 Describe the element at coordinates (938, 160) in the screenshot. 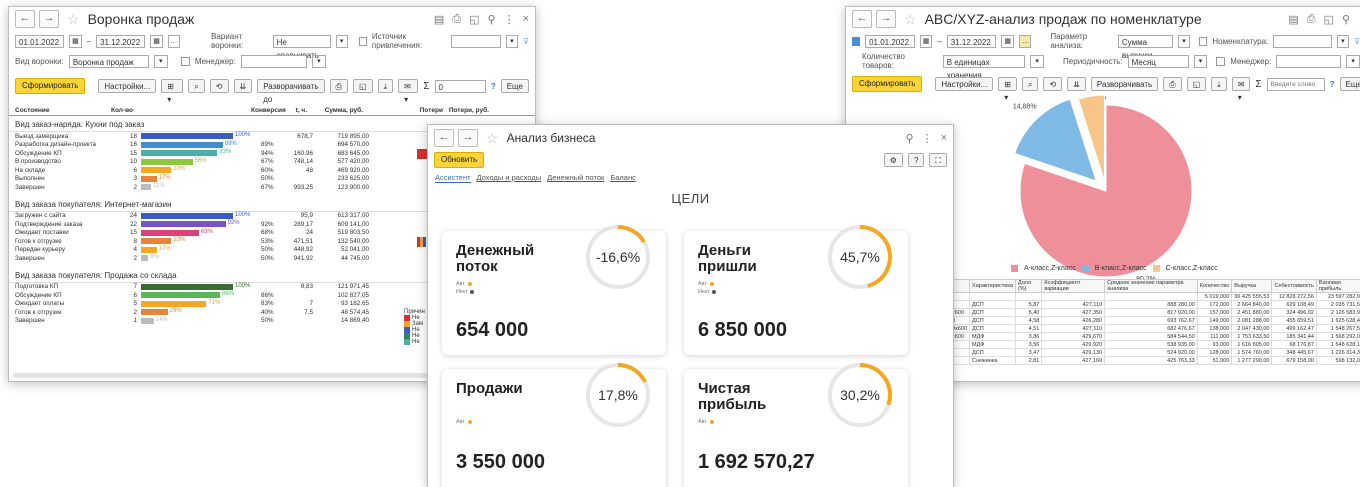

I see `fullscreen-icon: ⛶` at that location.